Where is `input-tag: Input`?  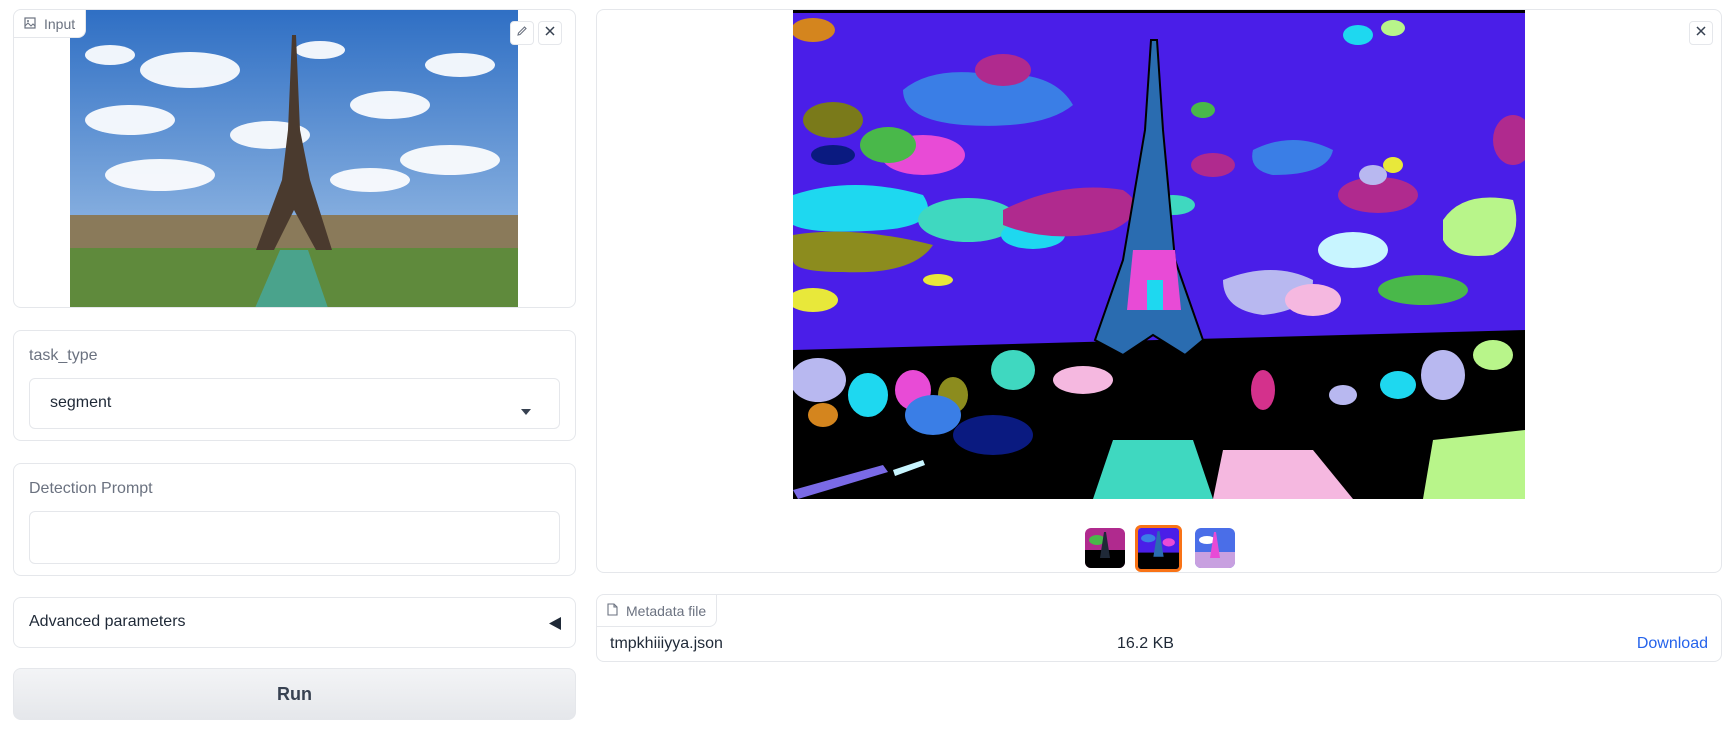
input-tag: Input is located at coordinates (50, 24).